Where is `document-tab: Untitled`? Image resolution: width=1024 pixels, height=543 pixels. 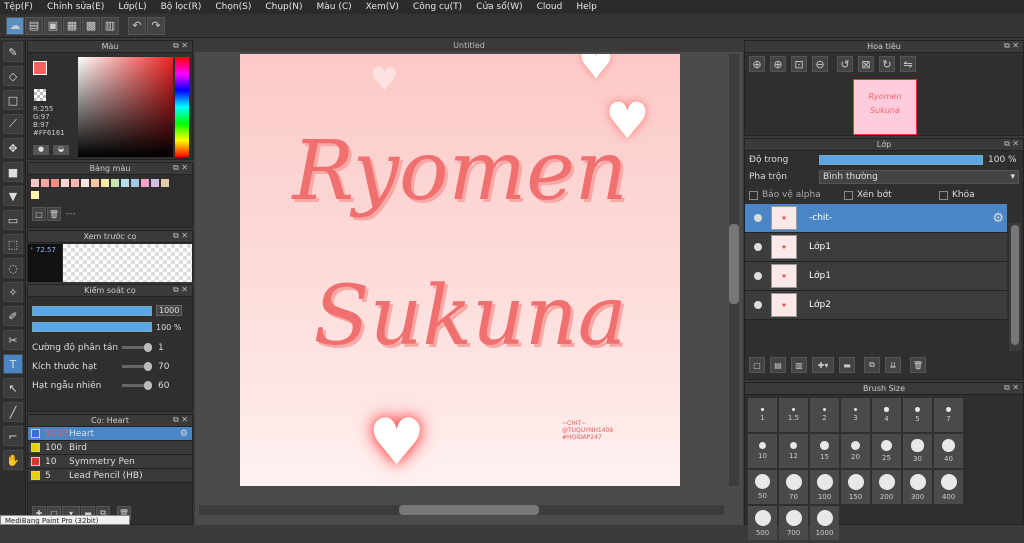
document-tab: Untitled is located at coordinates (469, 46).